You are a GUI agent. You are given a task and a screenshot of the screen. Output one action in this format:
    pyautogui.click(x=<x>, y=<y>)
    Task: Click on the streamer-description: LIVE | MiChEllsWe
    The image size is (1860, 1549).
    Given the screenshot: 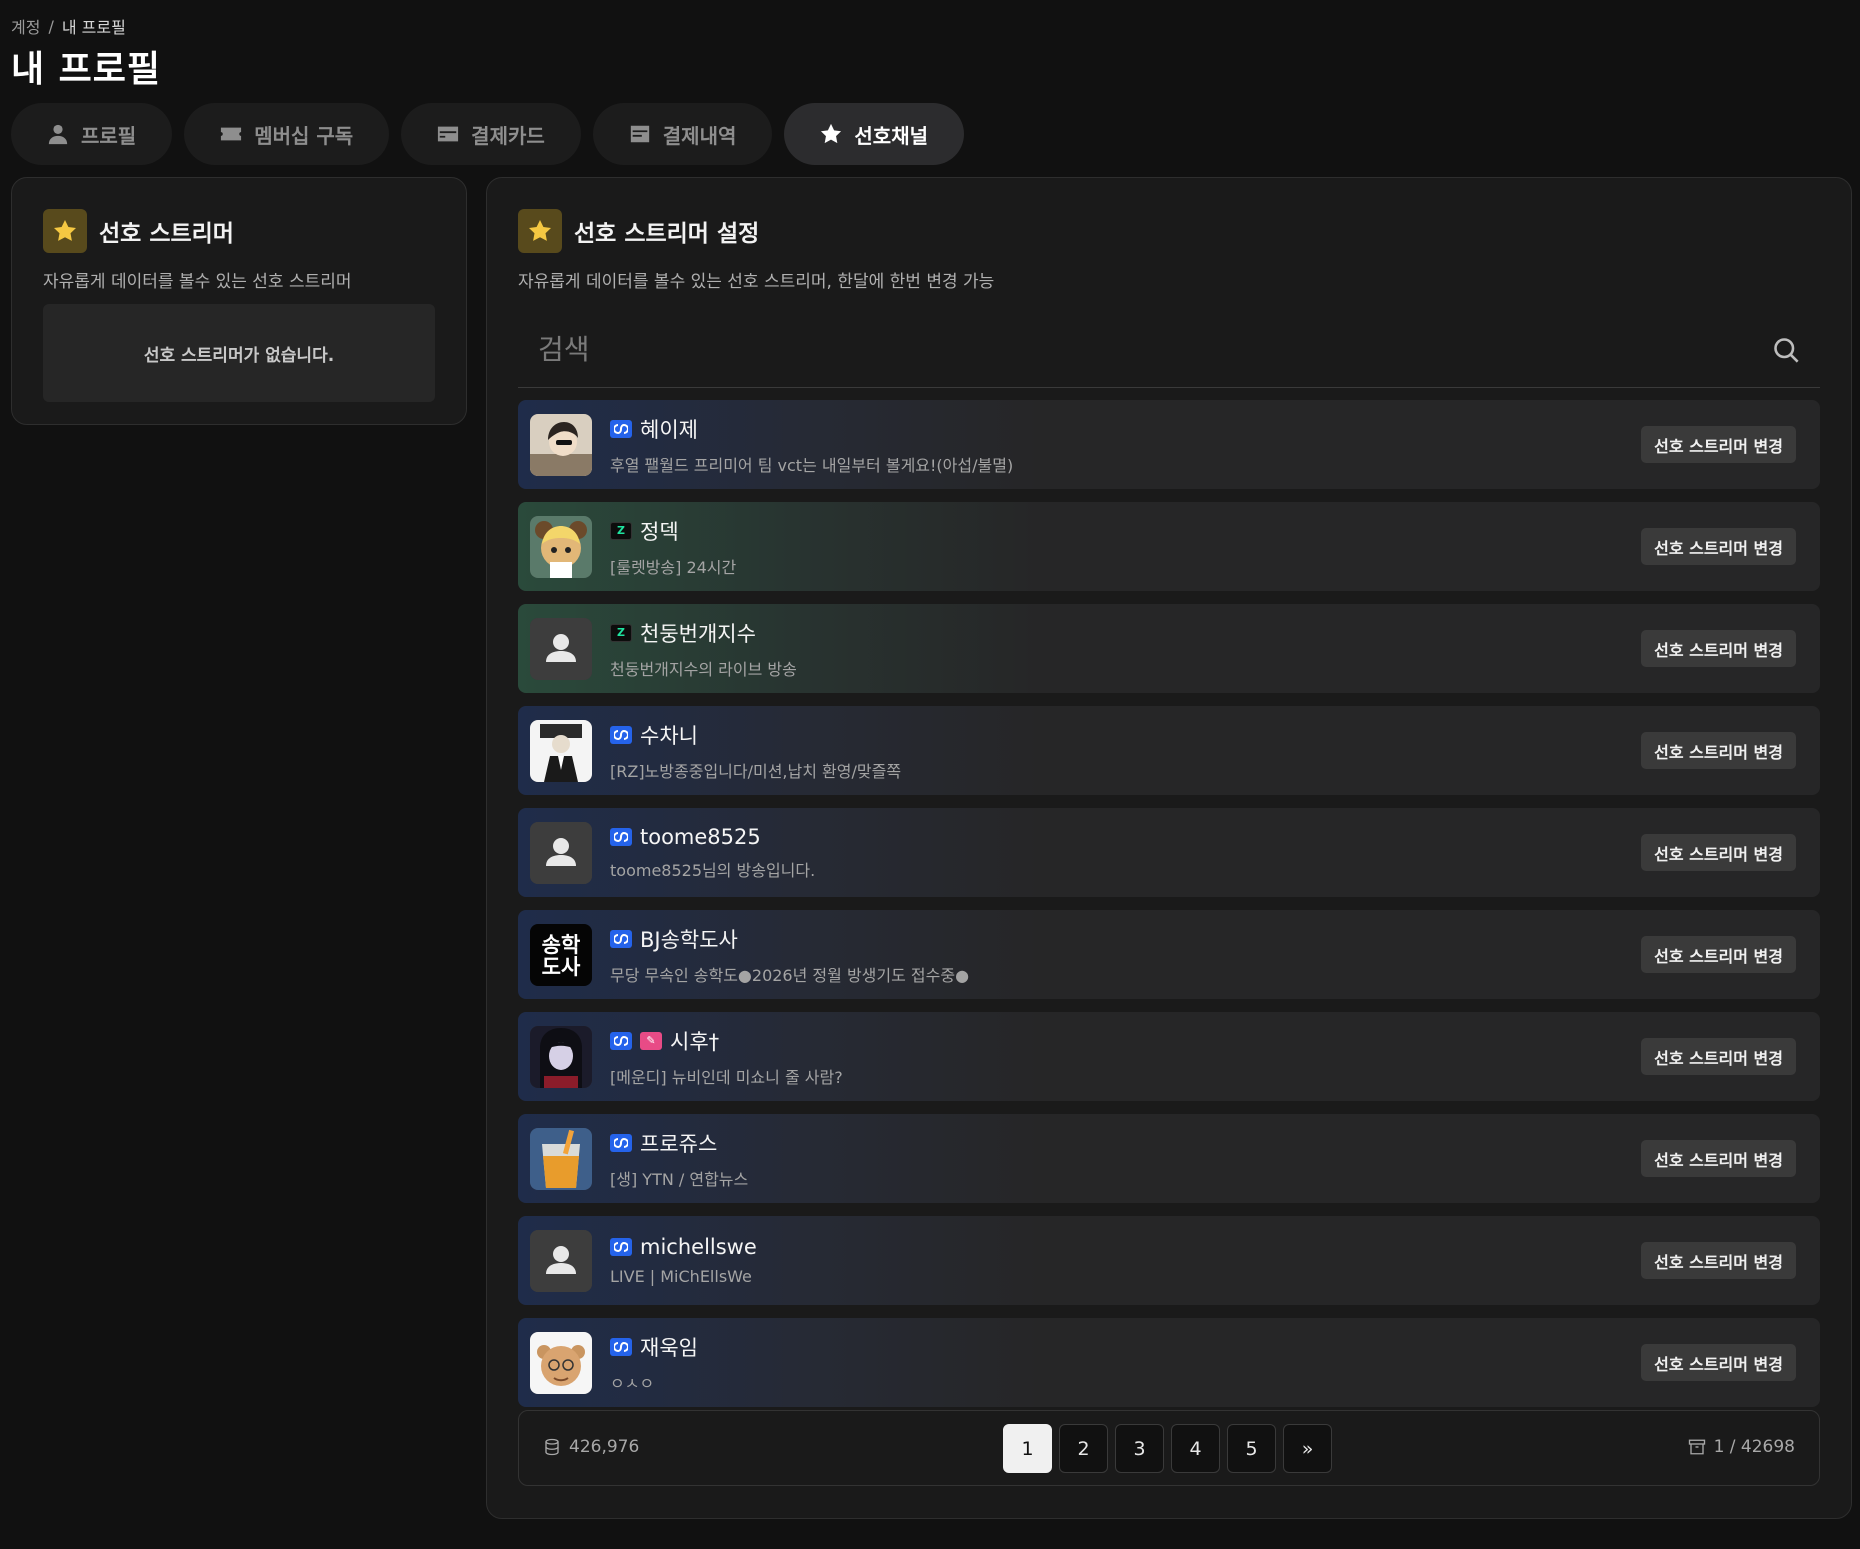 What is the action you would take?
    pyautogui.click(x=681, y=1276)
    